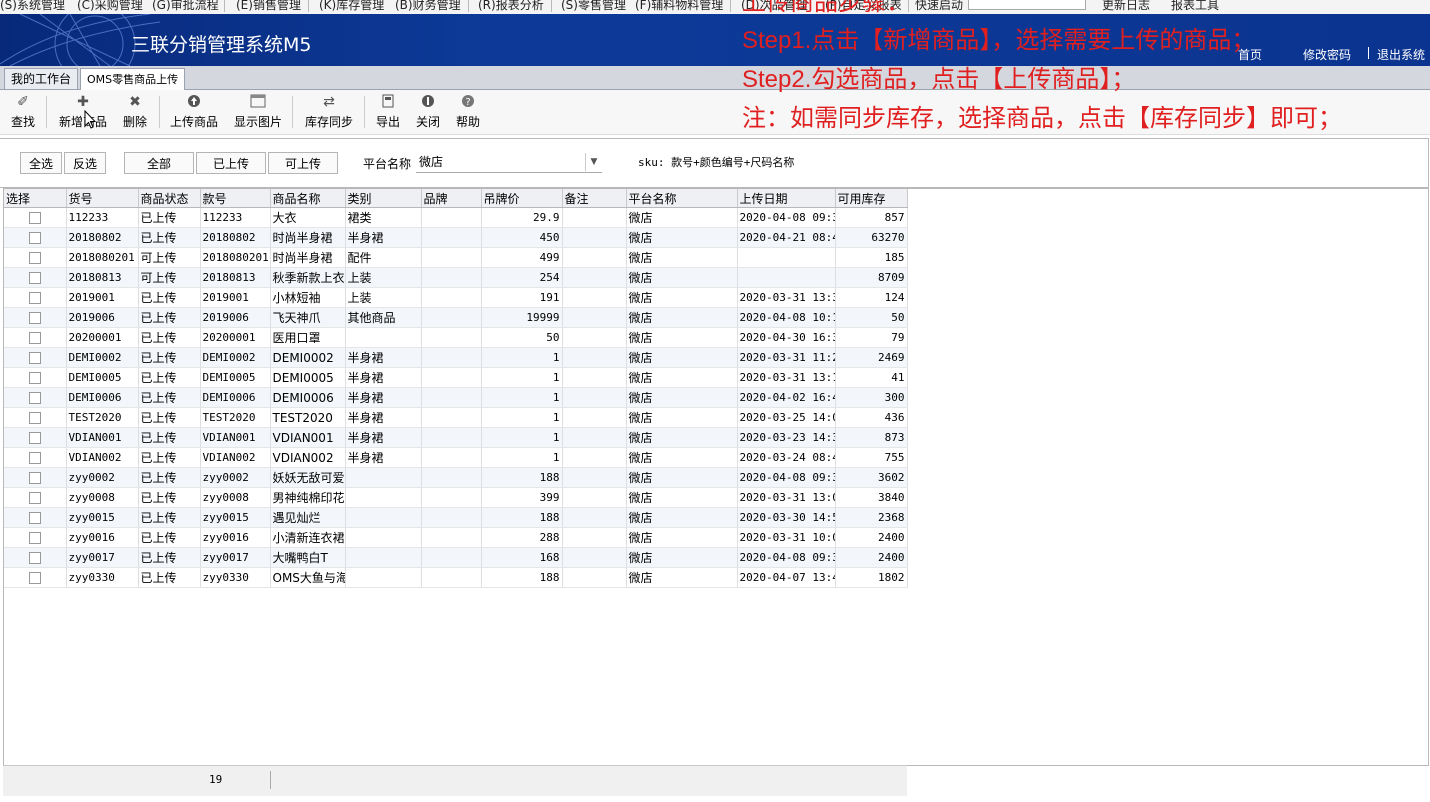 This screenshot has height=802, width=1430. I want to click on table-row: 20180813 可上传 20180813 秋季新款上衣 上装 254 微店 8709, so click(456, 277).